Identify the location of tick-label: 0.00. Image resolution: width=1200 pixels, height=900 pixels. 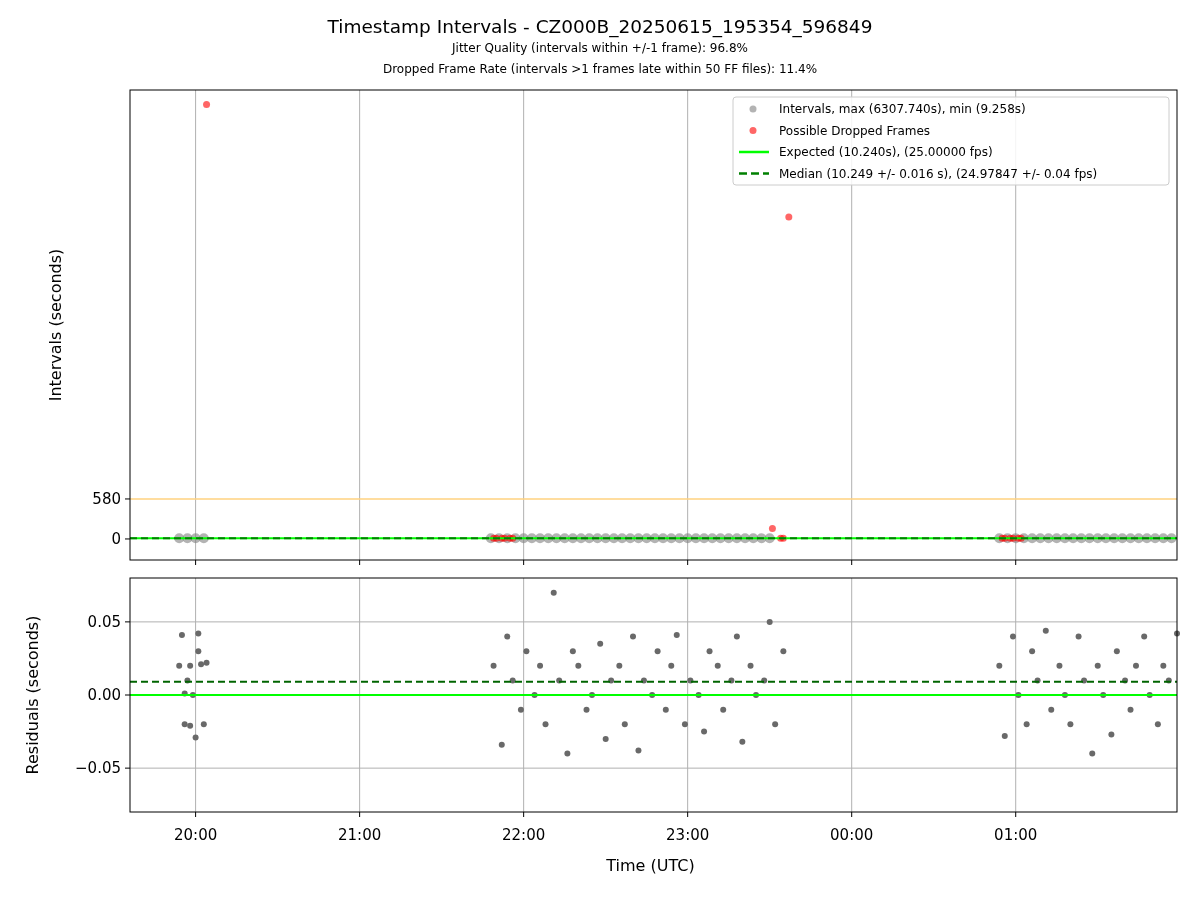
(104, 695).